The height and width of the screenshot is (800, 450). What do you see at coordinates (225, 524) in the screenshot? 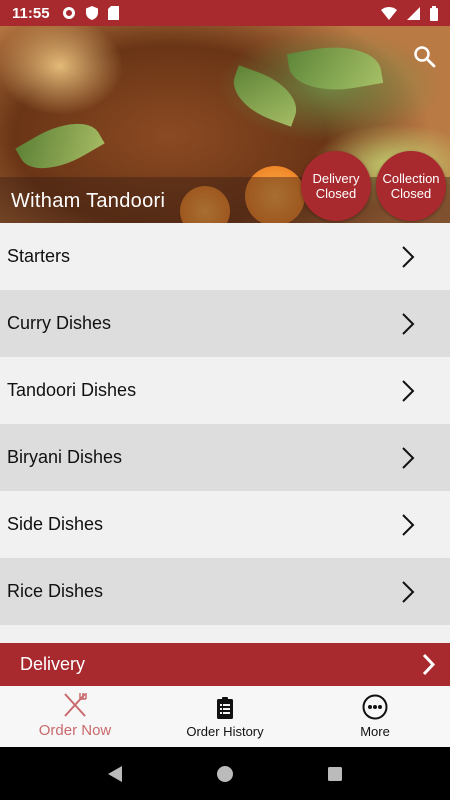
I see `menu-item-side-dishes: Side Dishes` at bounding box center [225, 524].